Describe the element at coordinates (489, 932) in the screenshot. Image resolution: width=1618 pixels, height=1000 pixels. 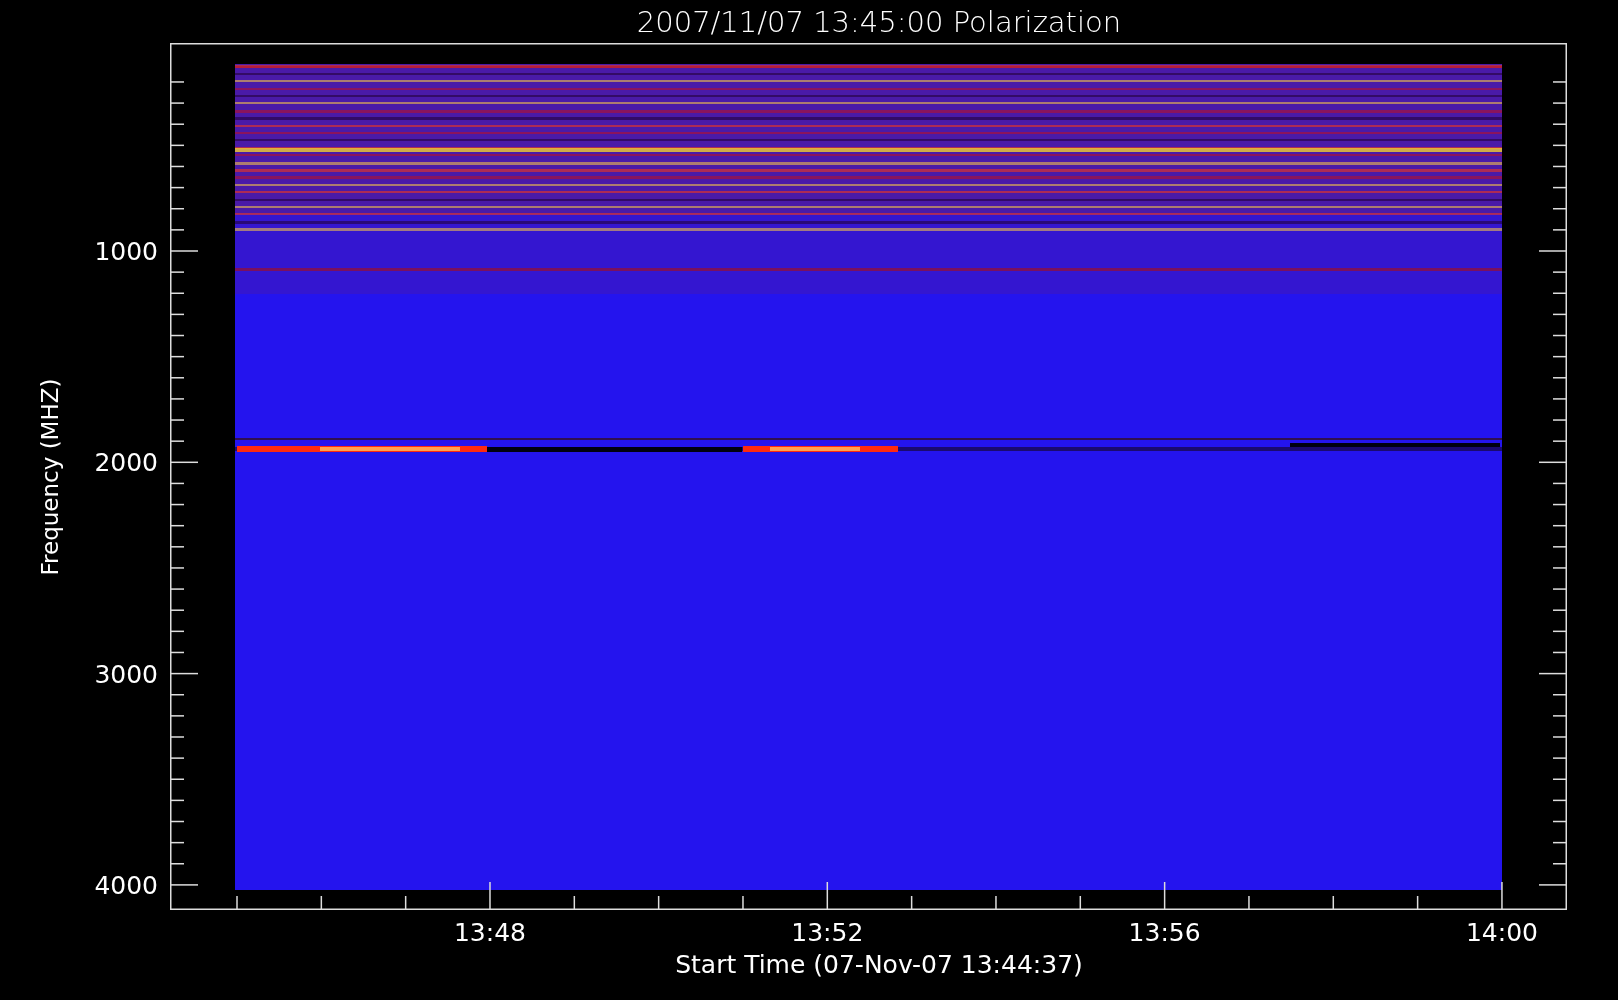
I see `x-tick-label: 13:48` at that location.